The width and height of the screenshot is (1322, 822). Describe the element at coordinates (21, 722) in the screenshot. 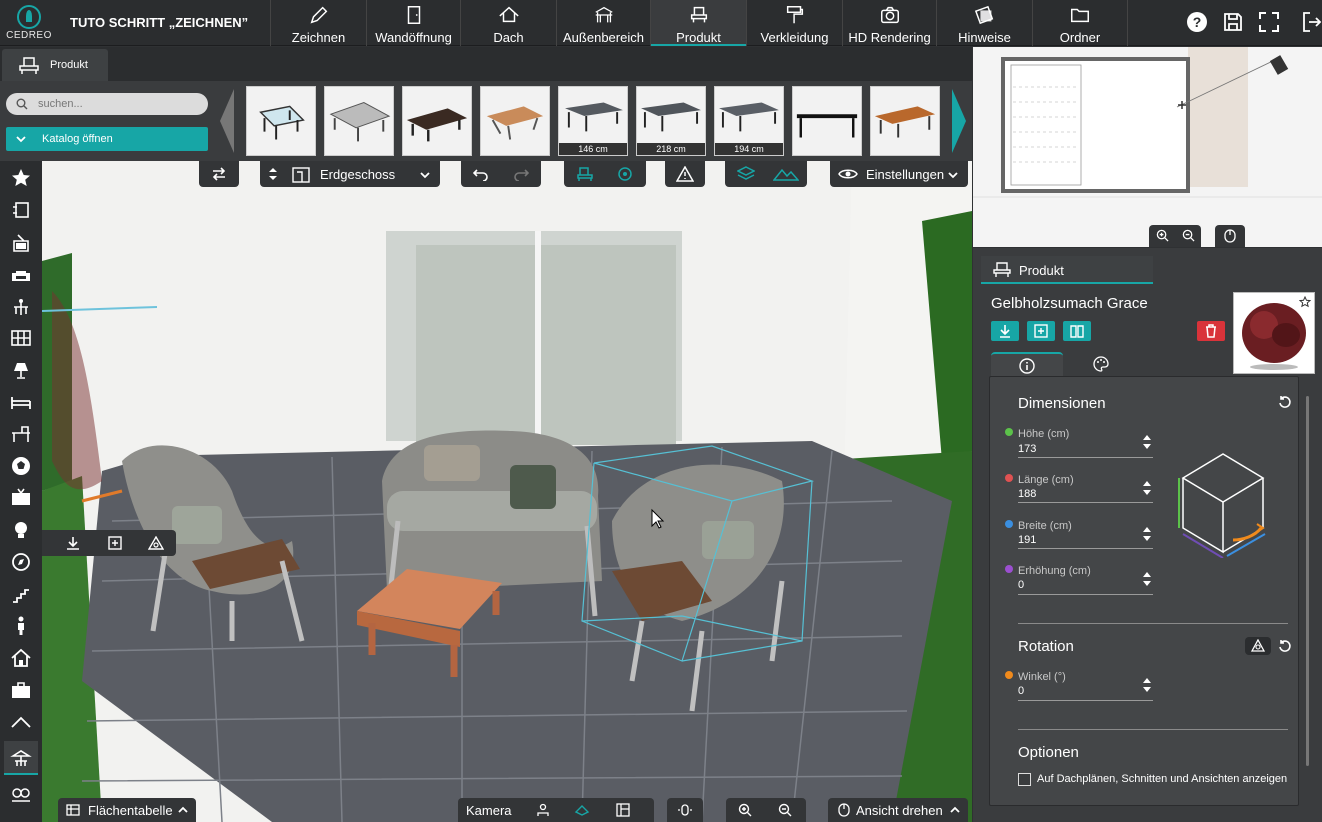

I see `roof-line-icon` at that location.